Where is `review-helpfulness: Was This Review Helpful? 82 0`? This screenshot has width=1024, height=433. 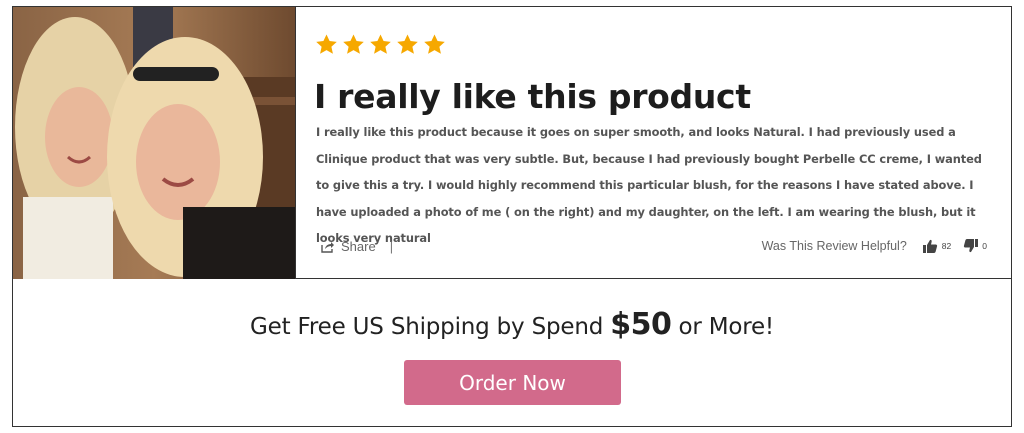 review-helpfulness: Was This Review Helpful? 82 0 is located at coordinates (874, 246).